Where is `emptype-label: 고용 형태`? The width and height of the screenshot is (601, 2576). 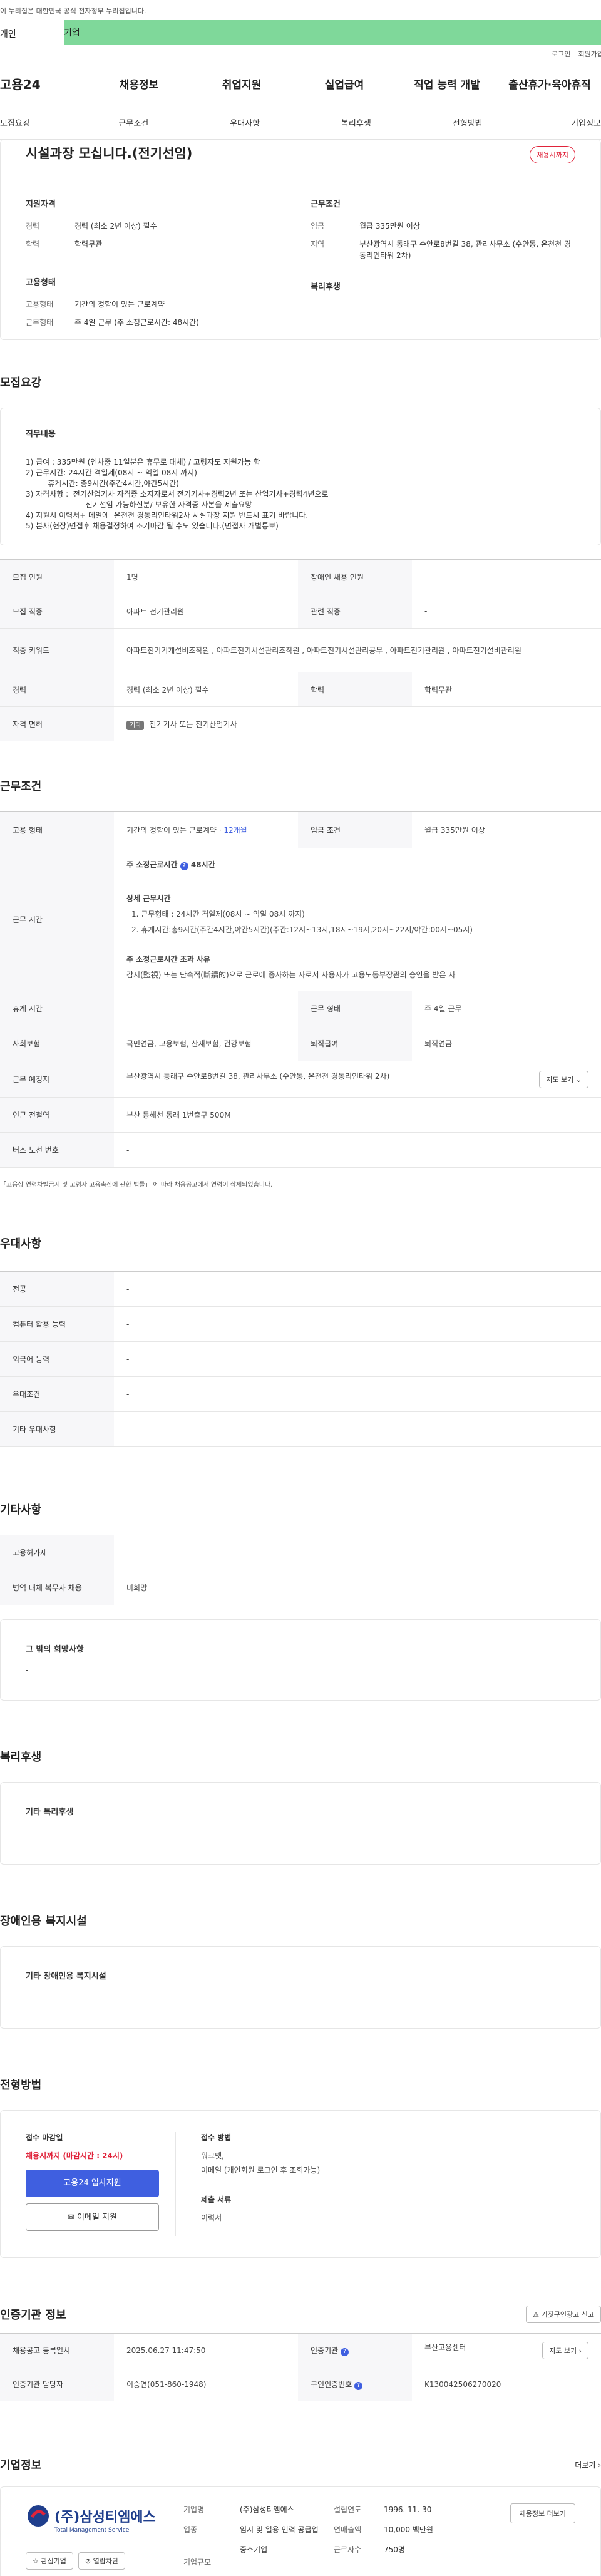 emptype-label: 고용 형태 is located at coordinates (57, 829).